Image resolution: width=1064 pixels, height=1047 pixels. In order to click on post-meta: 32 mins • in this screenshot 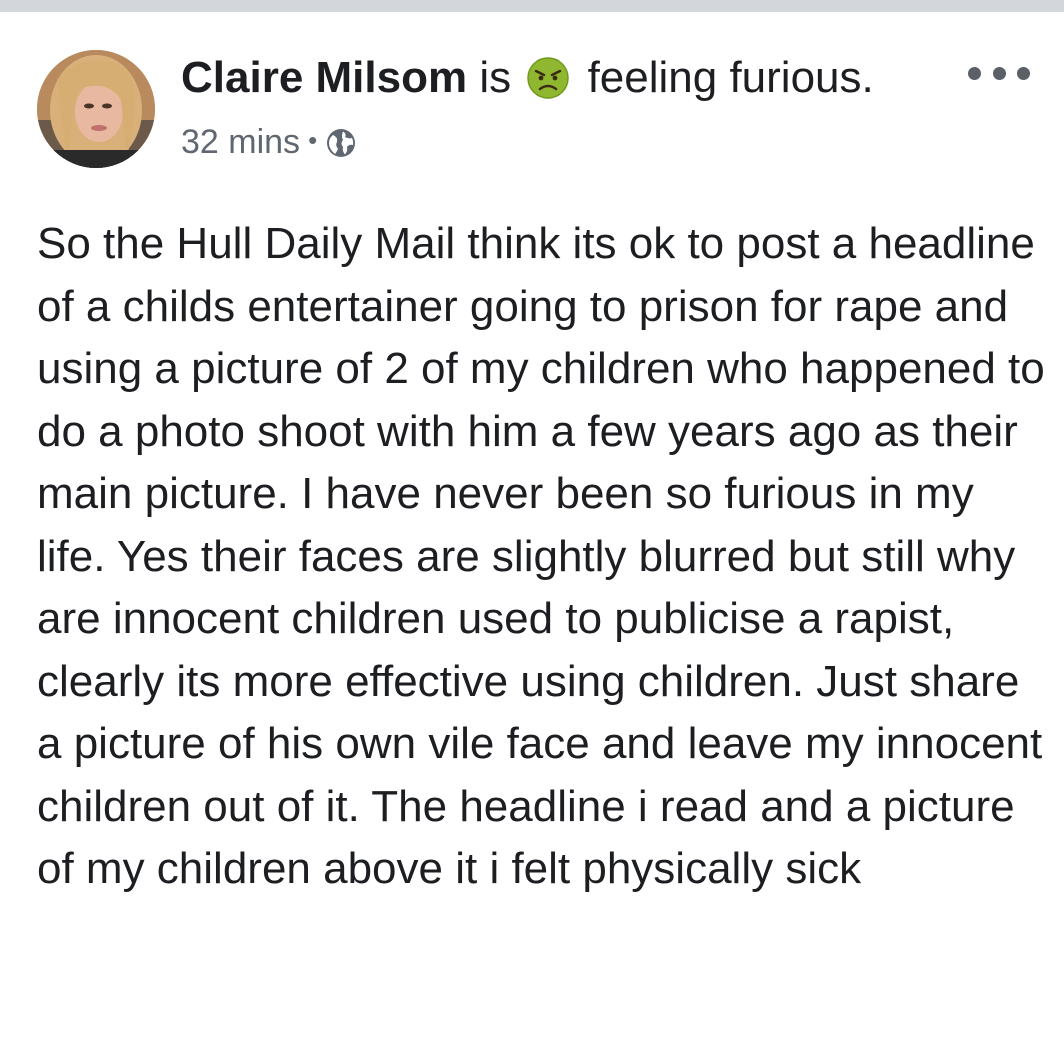, I will do `click(269, 144)`.